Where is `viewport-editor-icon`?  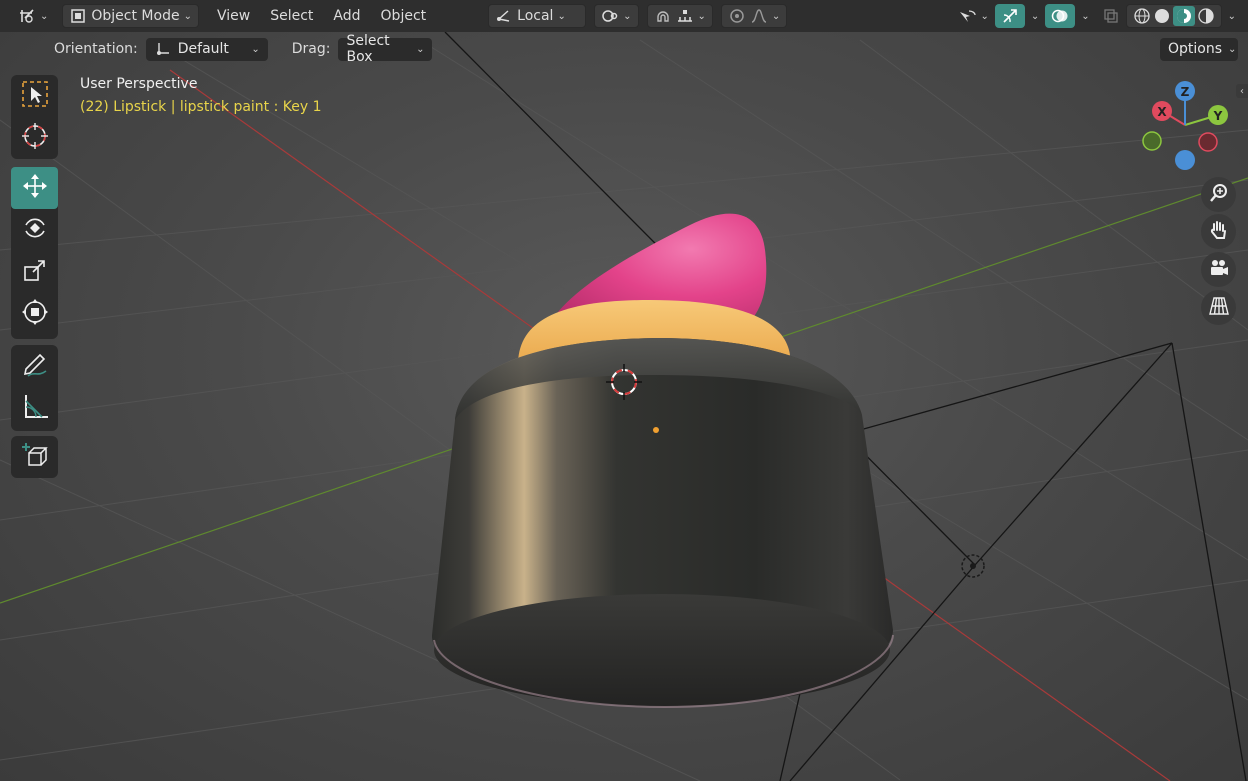
viewport-editor-icon is located at coordinates (27, 16).